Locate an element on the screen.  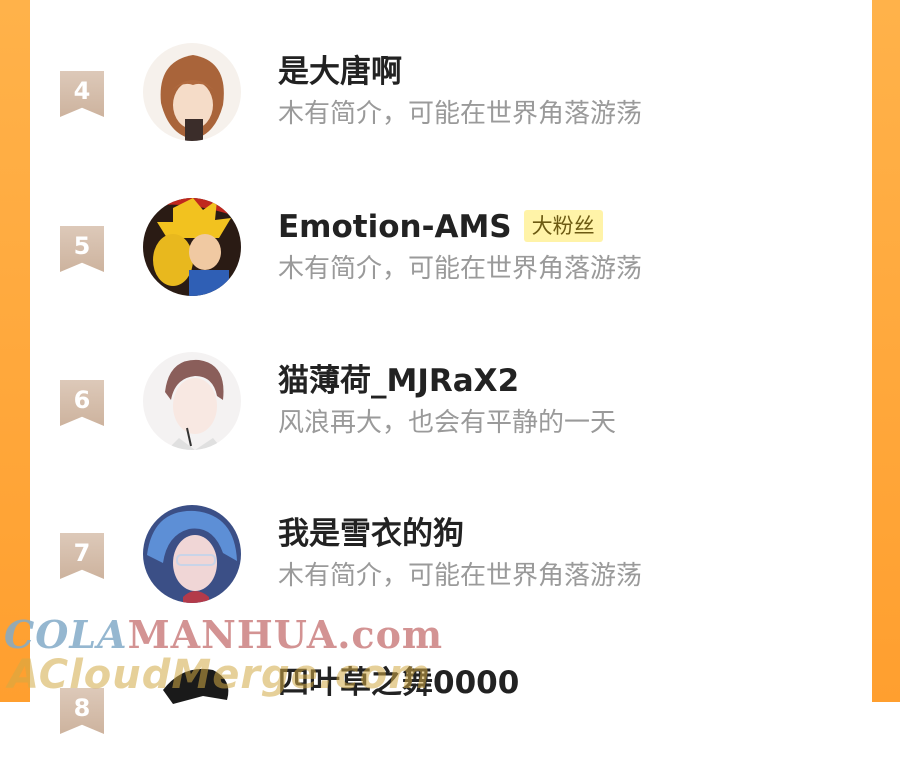
user-name: Emotion-AMS 大粉丝 is located at coordinates (440, 227).